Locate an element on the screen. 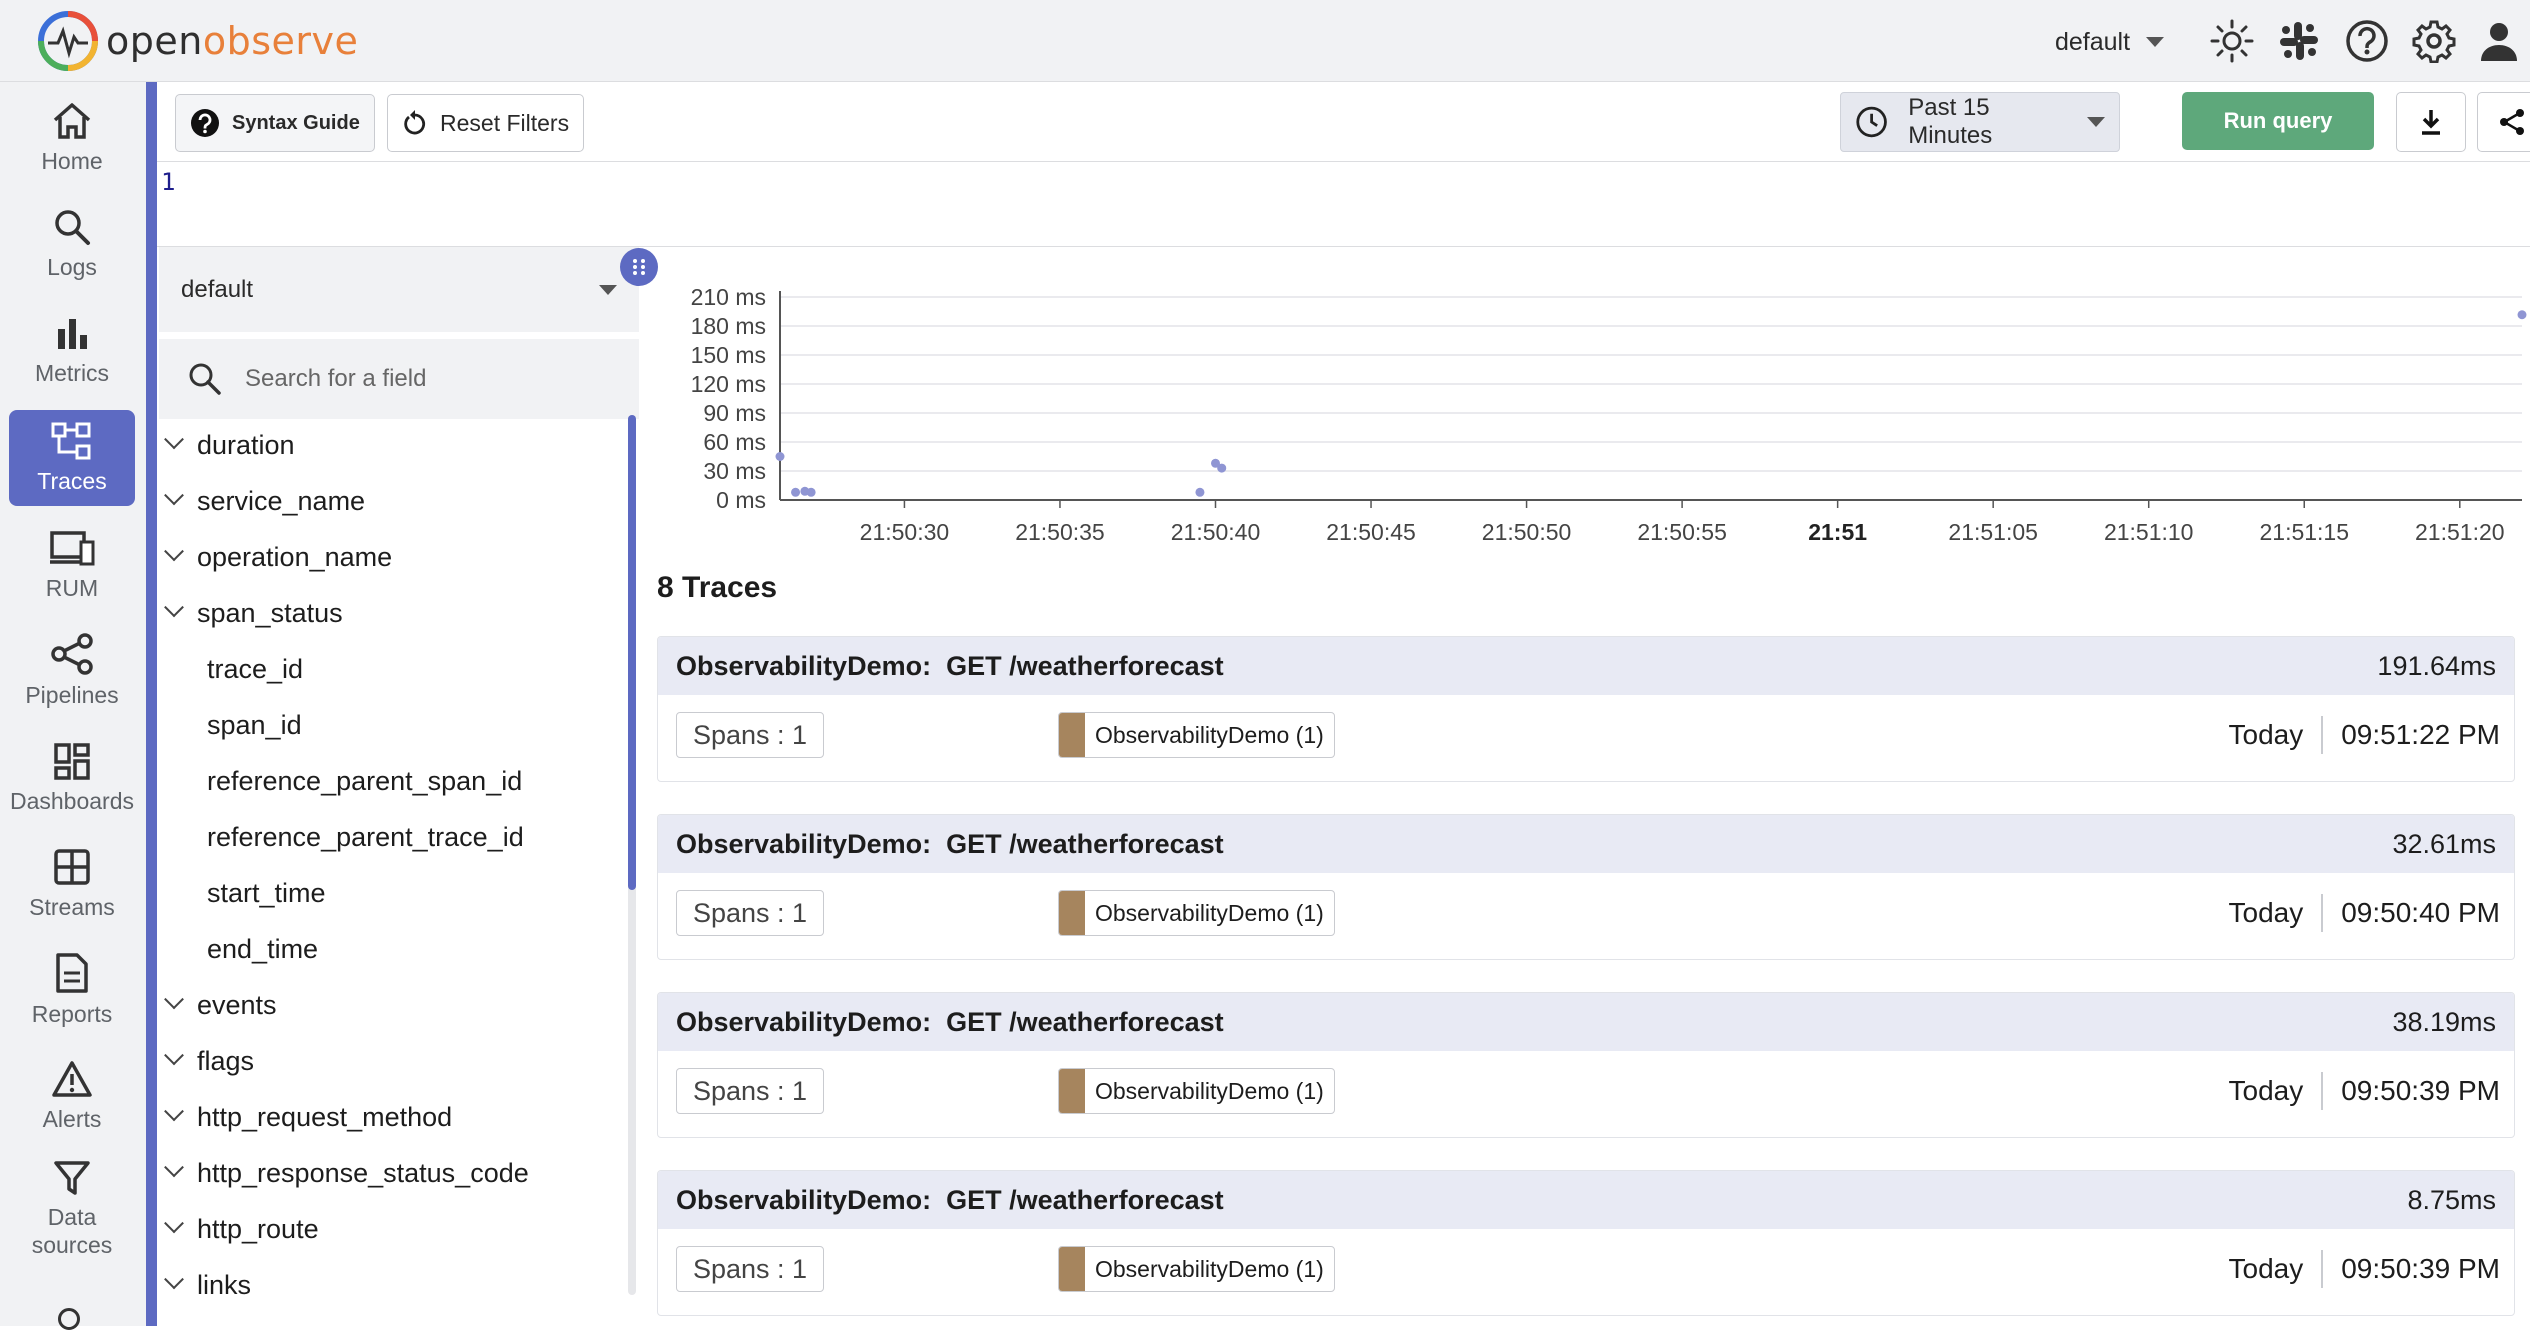  field-item: reference_parent_span_id is located at coordinates (364, 781).